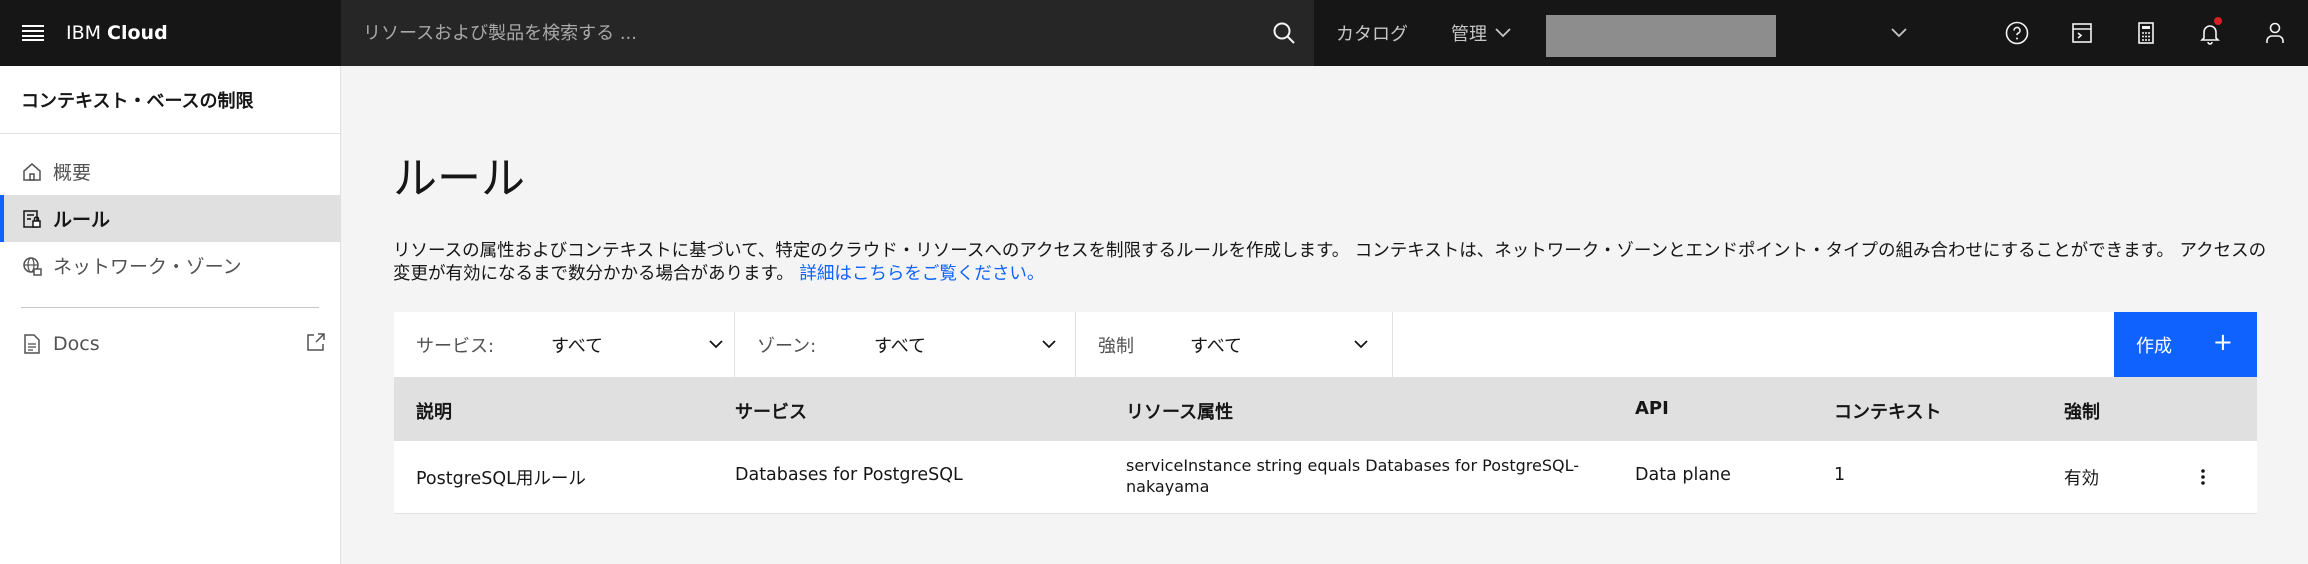 The image size is (2308, 564). Describe the element at coordinates (203, 33) in the screenshot. I see `brand-logo: IBM Cloud` at that location.